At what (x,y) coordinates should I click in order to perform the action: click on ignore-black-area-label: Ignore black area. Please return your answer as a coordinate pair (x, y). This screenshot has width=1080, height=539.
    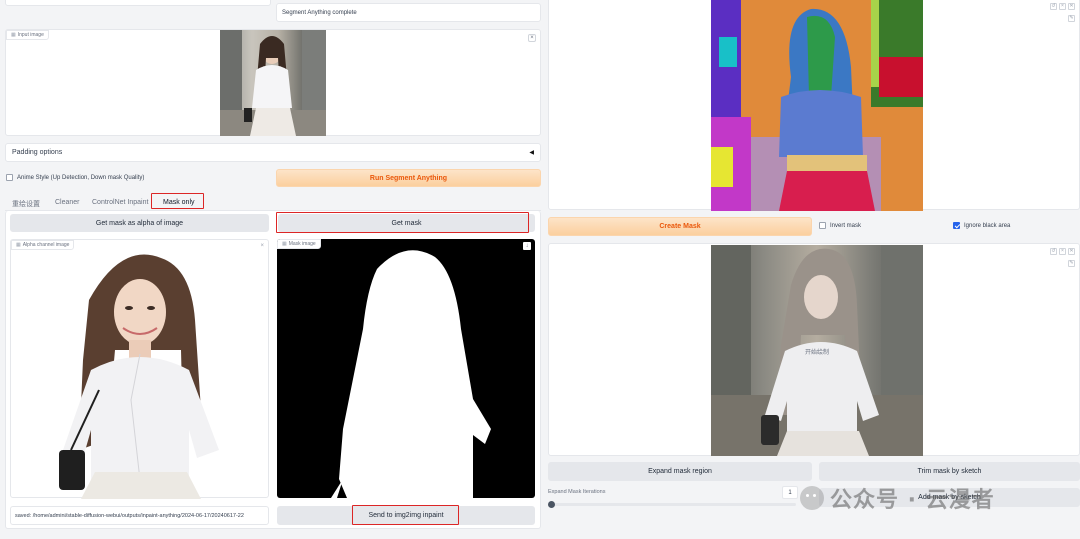
    Looking at the image, I should click on (987, 225).